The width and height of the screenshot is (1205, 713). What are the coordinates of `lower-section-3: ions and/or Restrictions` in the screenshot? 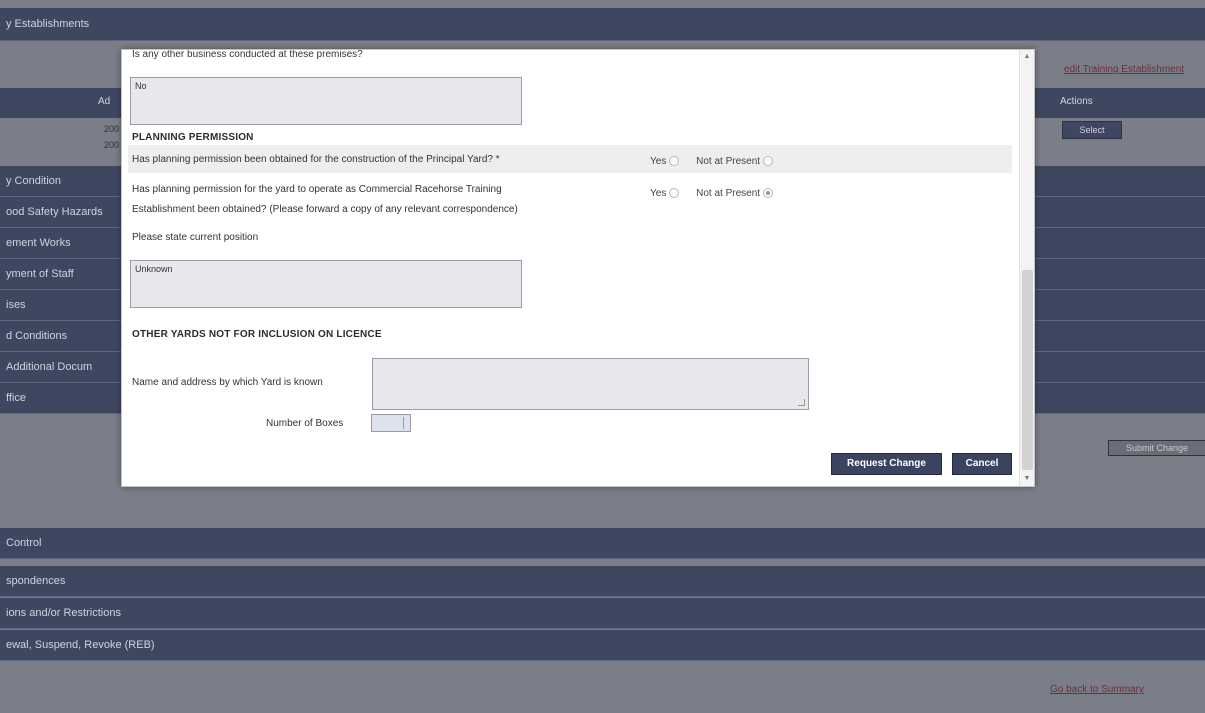 It's located at (602, 613).